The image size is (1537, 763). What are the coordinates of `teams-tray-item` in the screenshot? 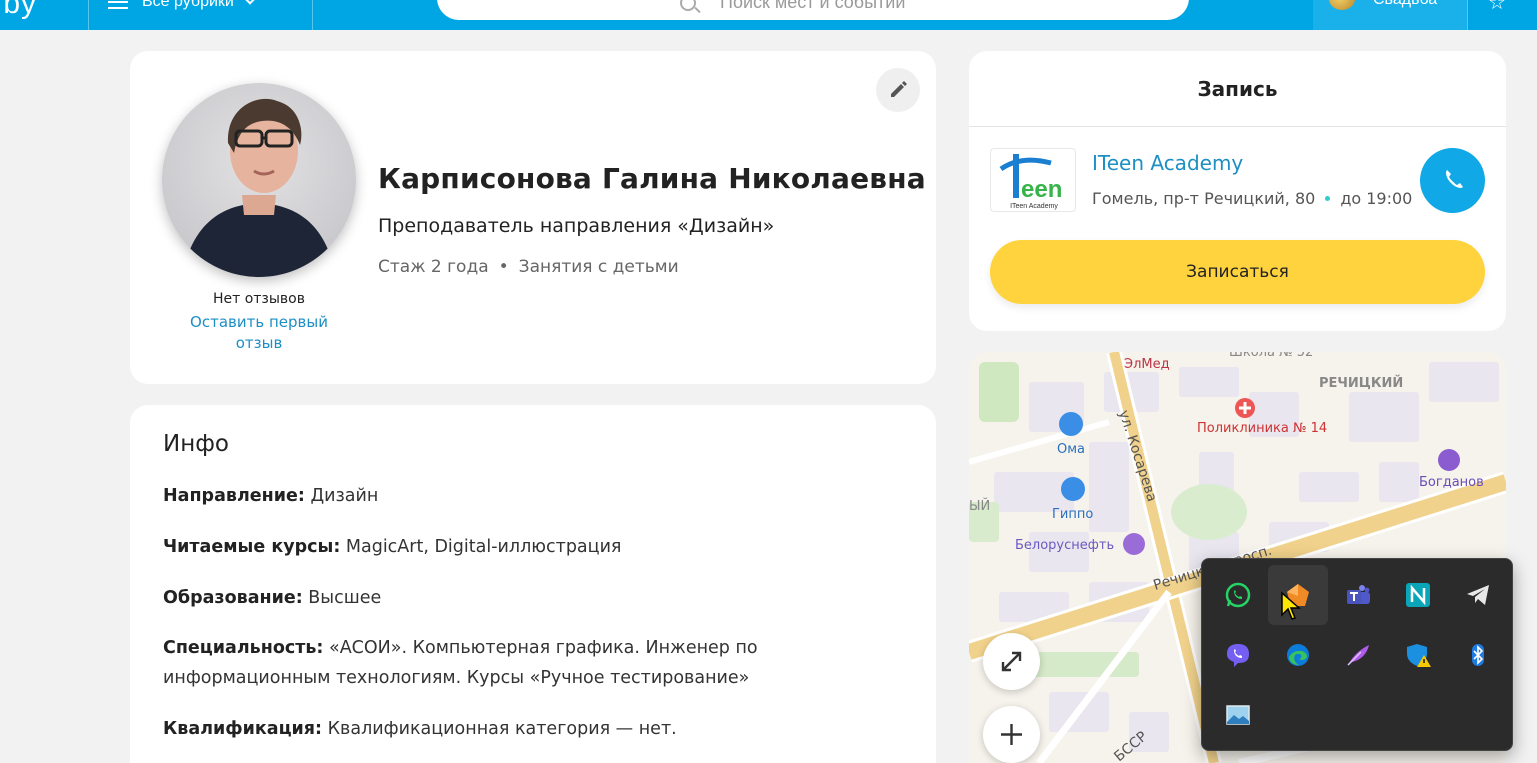 It's located at (1358, 595).